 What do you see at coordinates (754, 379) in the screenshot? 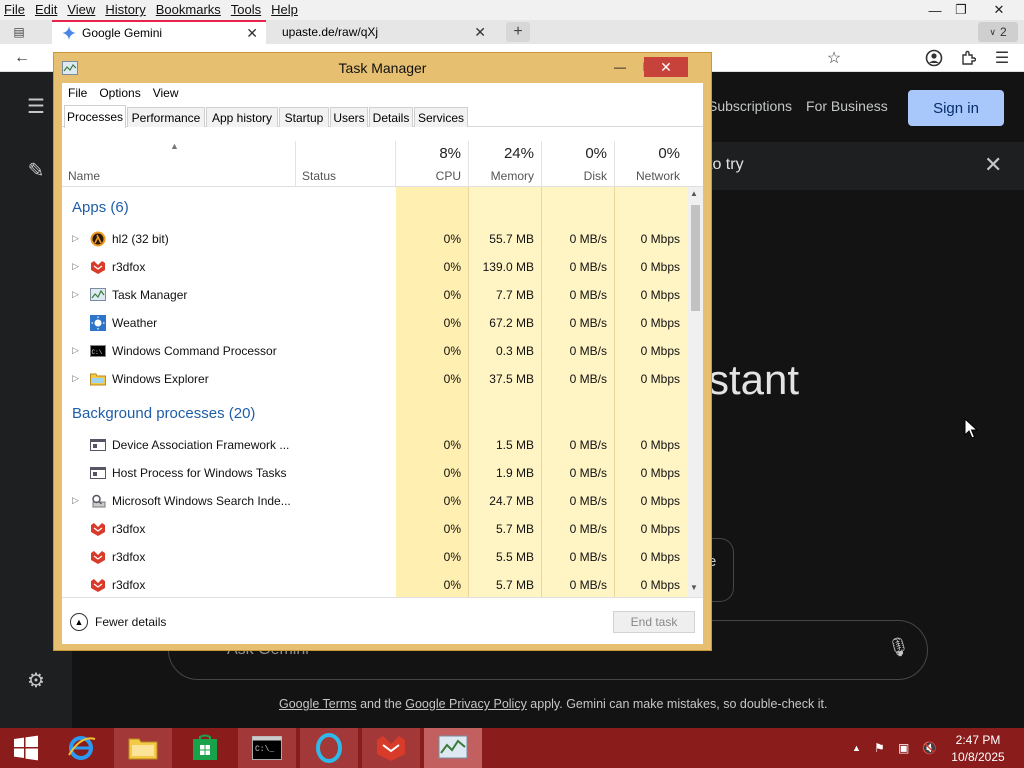
I see `gemini-heading: stant` at bounding box center [754, 379].